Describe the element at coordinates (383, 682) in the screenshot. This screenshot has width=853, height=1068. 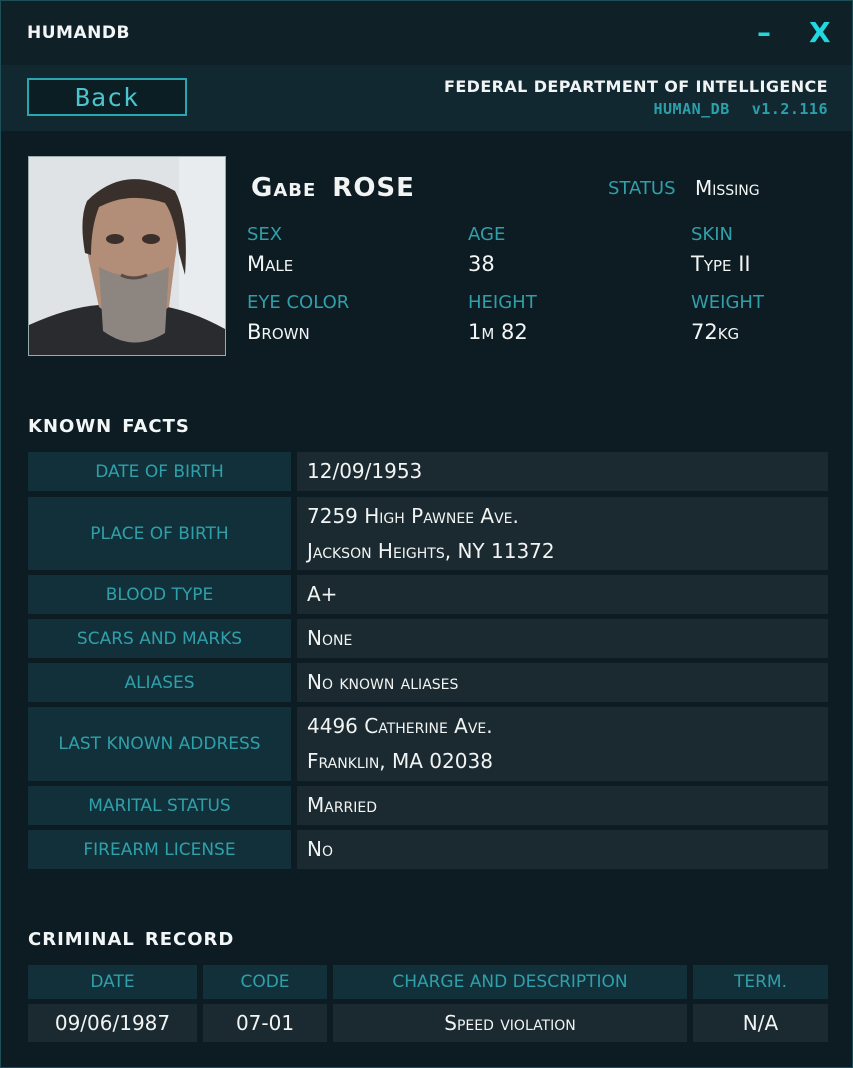
I see `fact-value-line-1: No known aliases` at that location.